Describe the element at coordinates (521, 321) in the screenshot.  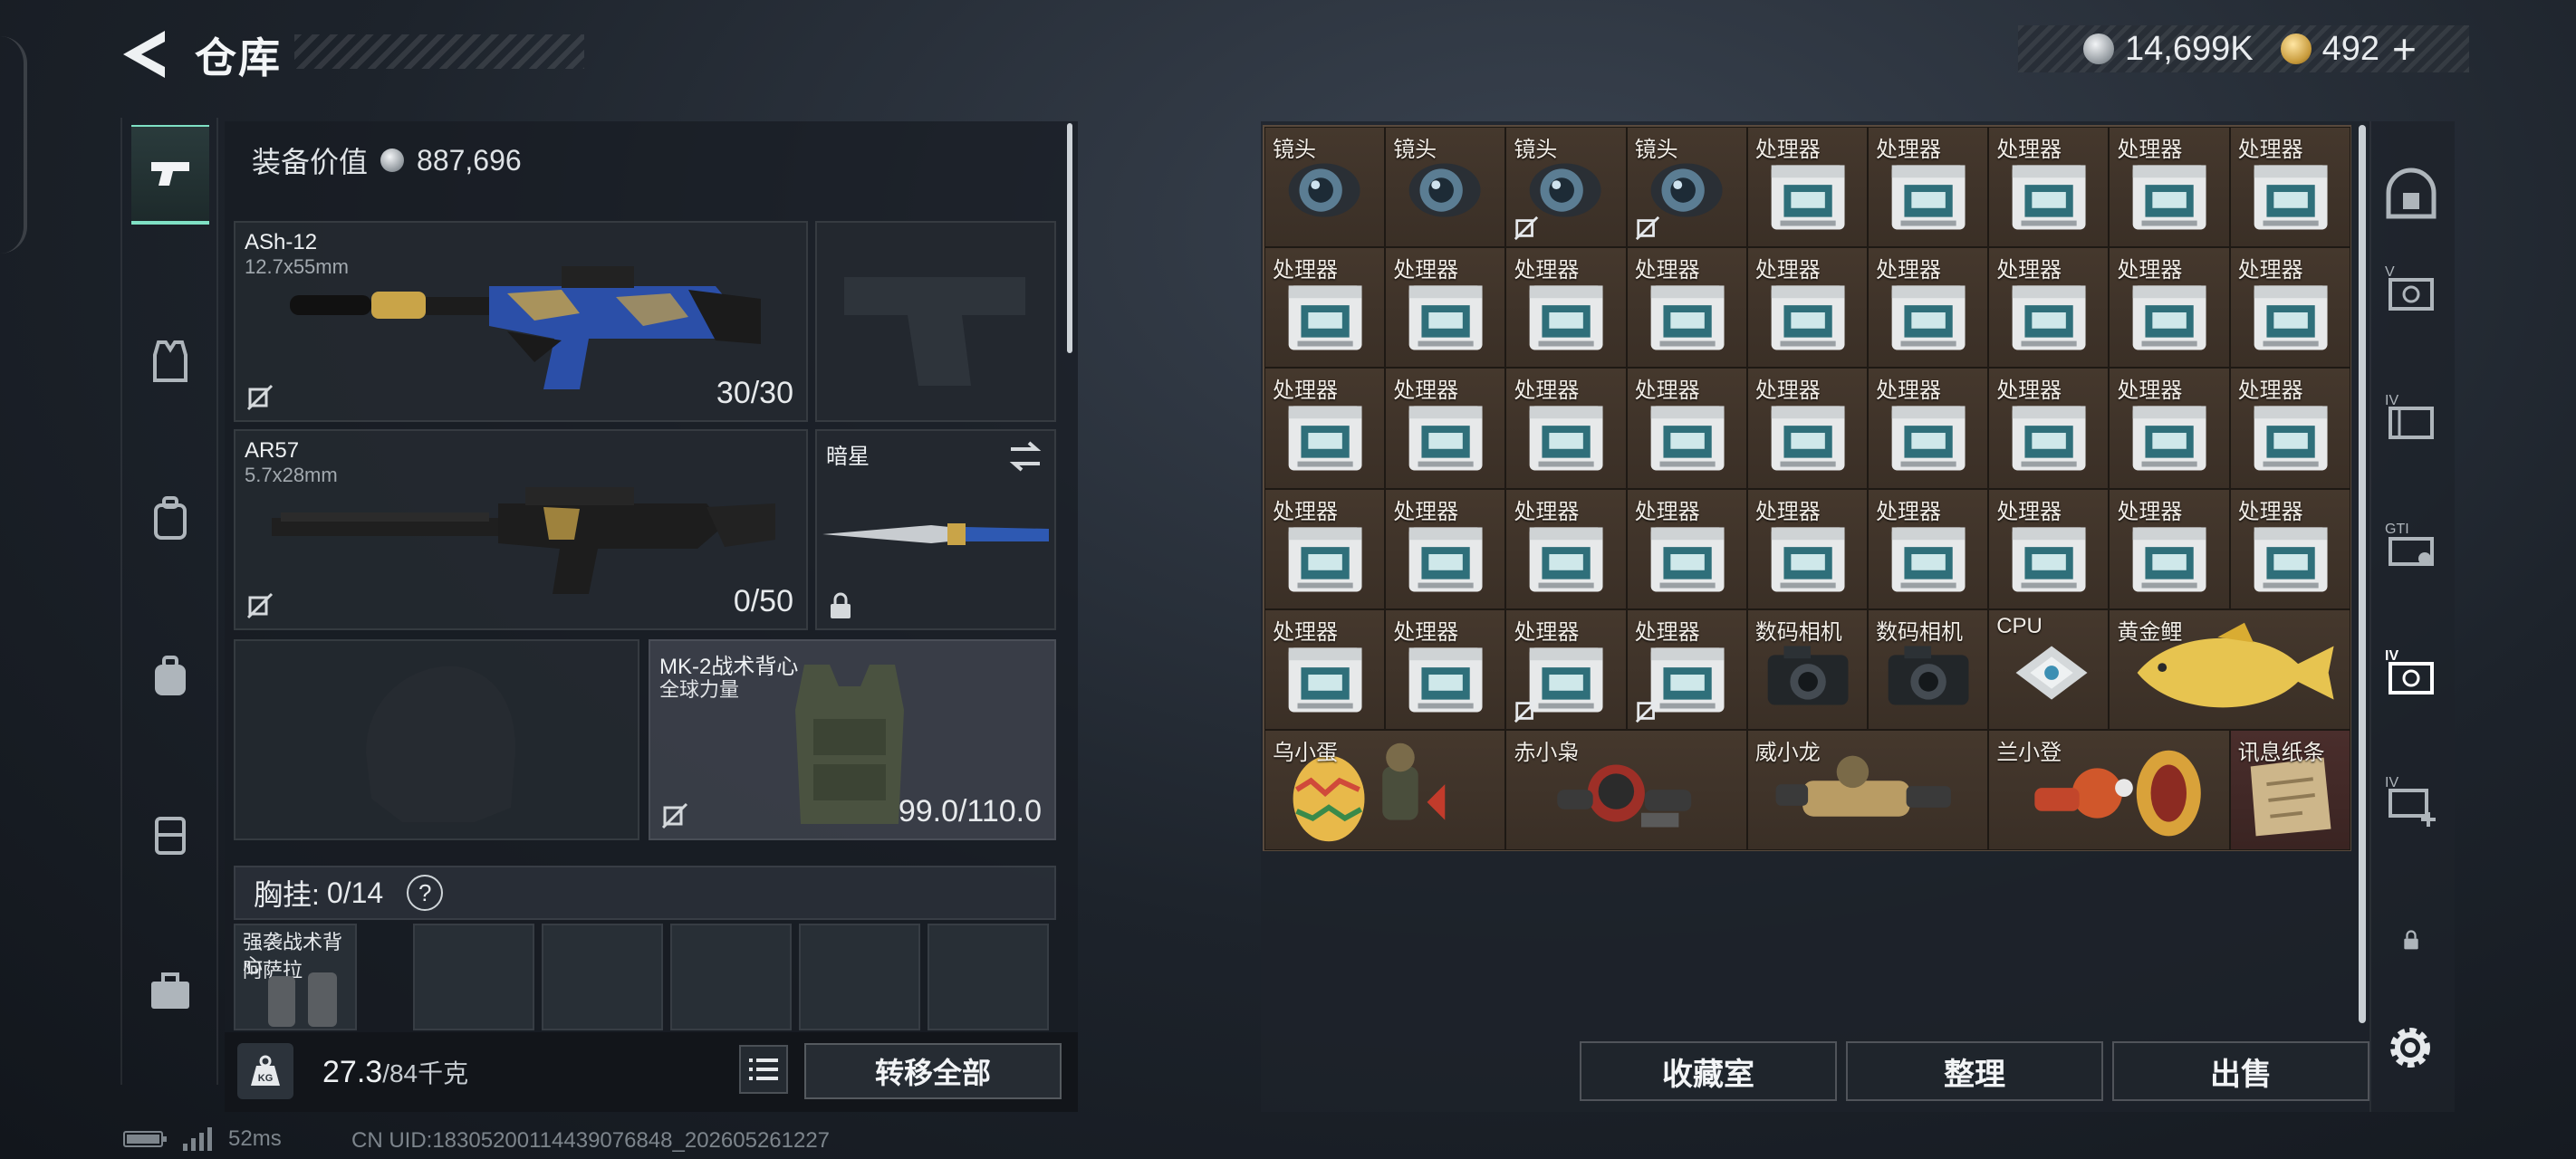
I see `primary-weapon-slot: ASh-12 12.7x55mm 30/30` at that location.